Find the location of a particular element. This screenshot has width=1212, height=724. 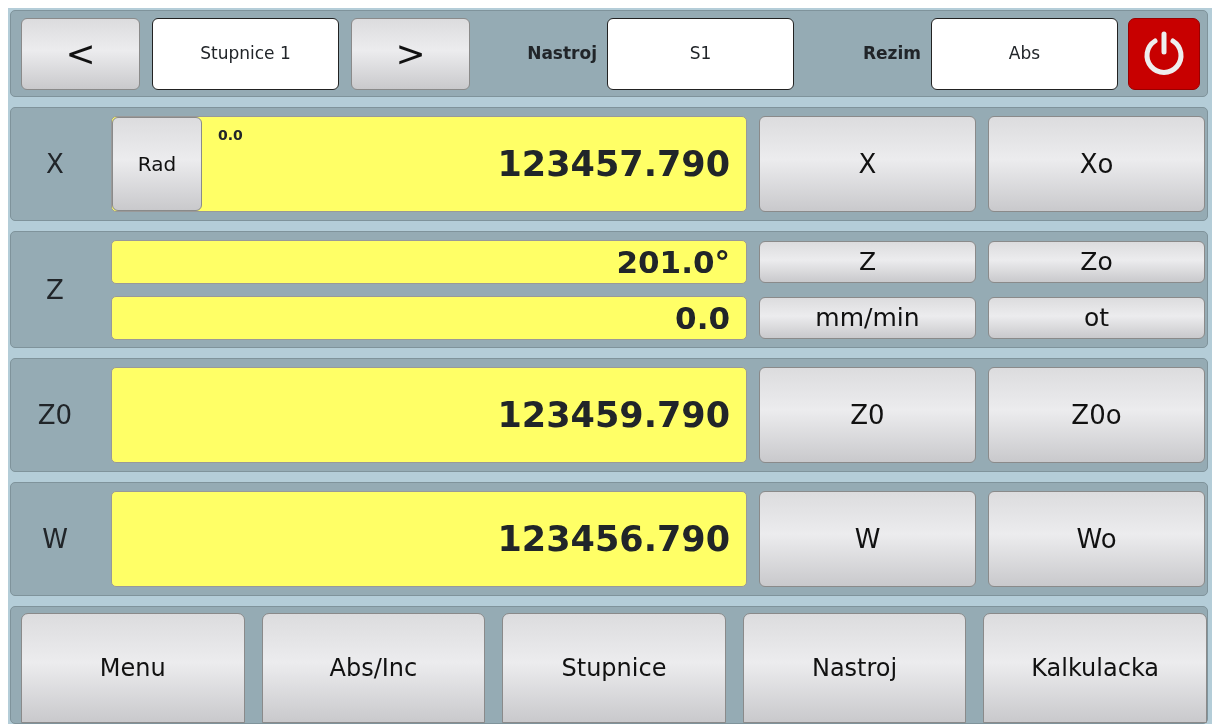

mode-field: Abs is located at coordinates (1024, 53).